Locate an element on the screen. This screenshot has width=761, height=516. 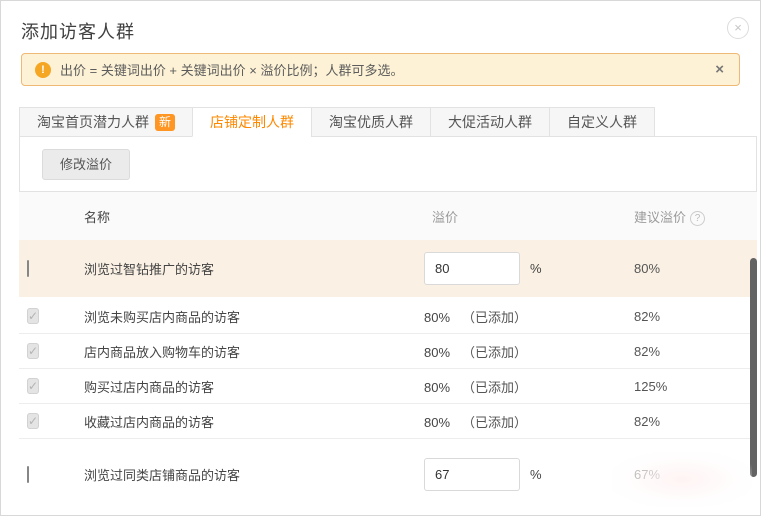
tab-shop-custom-audience: 店铺定制人群 is located at coordinates (252, 122).